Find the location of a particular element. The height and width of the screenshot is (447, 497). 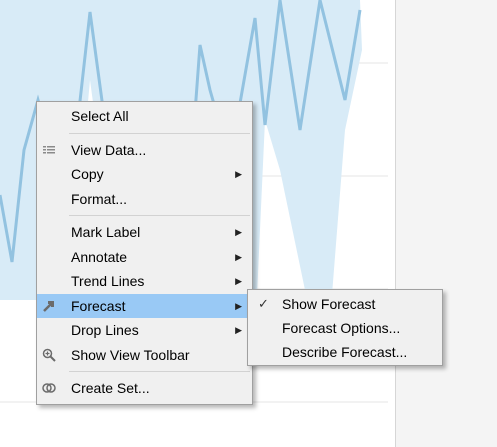

submenu-item-show-forecast: ✓ Show Forecast is located at coordinates (345, 304).